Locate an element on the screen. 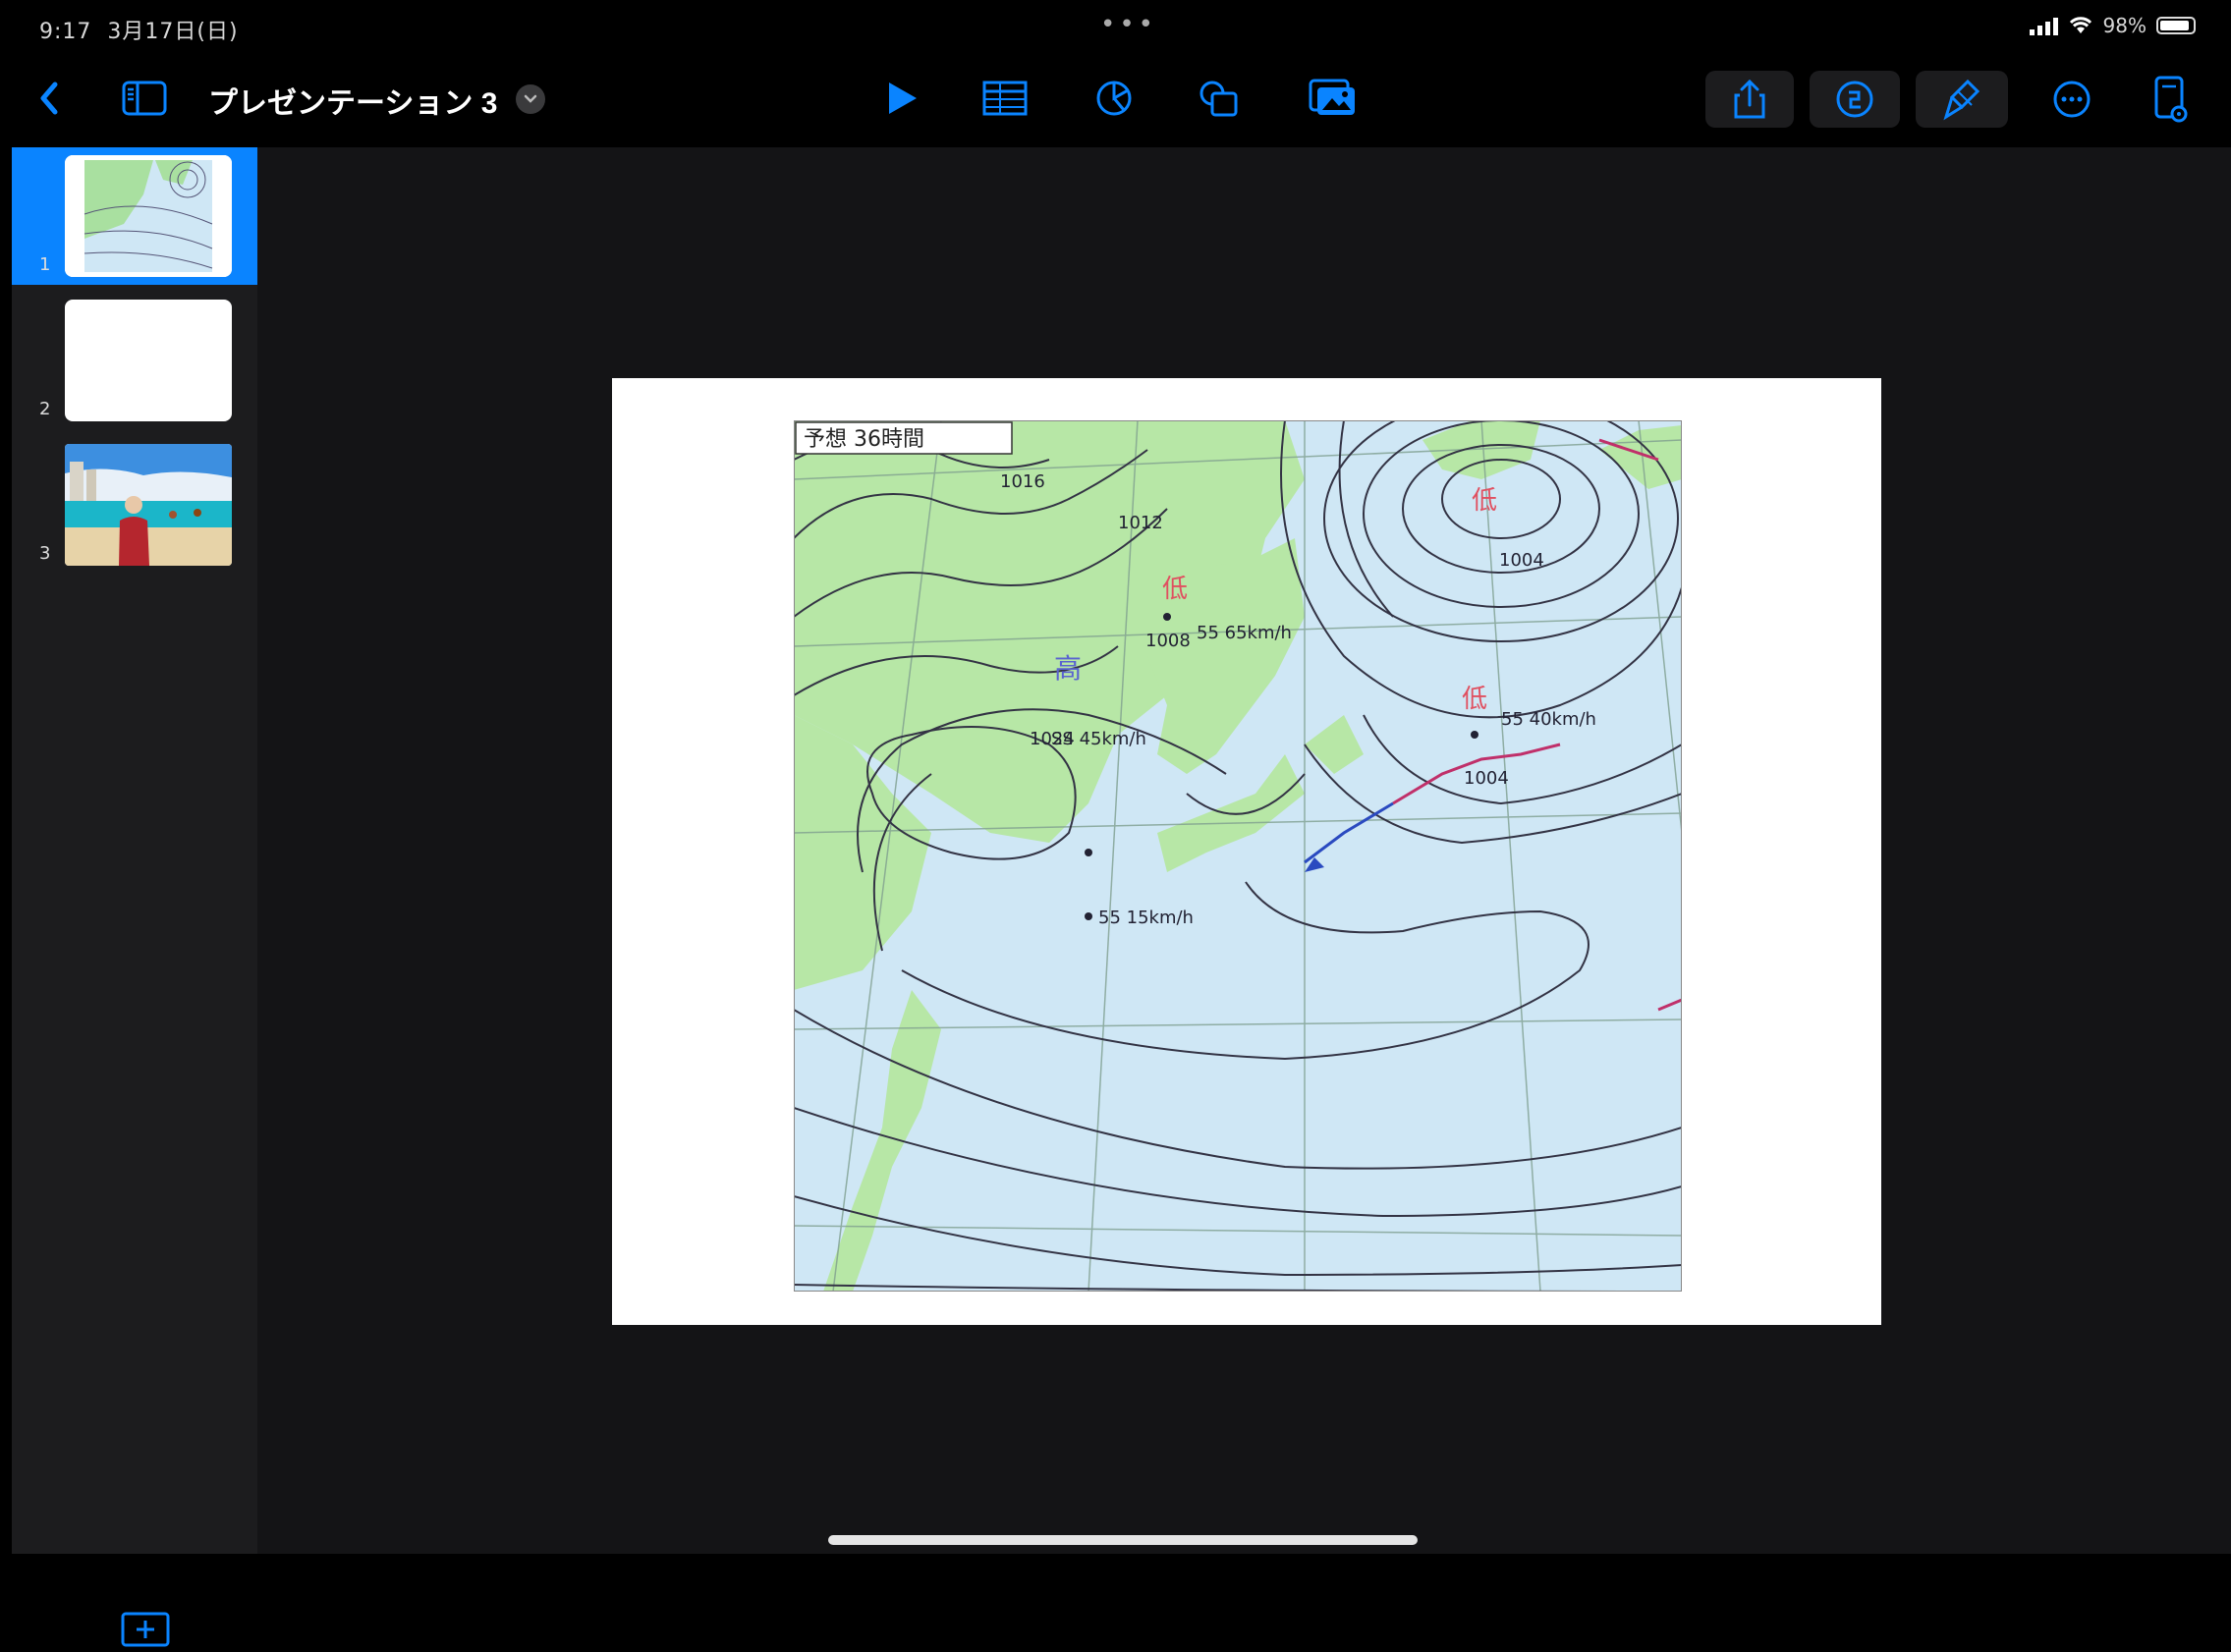  status-bar: 9:17 3月17日(日) ••• 98% is located at coordinates (1115, 29).